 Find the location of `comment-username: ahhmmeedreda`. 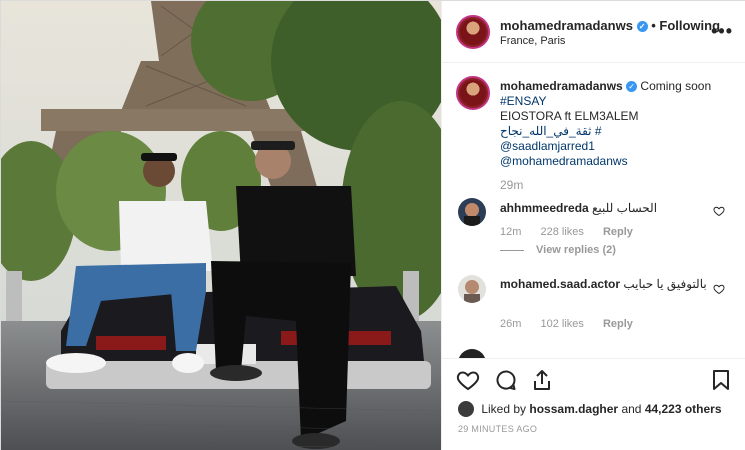

comment-username: ahhmmeedreda is located at coordinates (544, 208).